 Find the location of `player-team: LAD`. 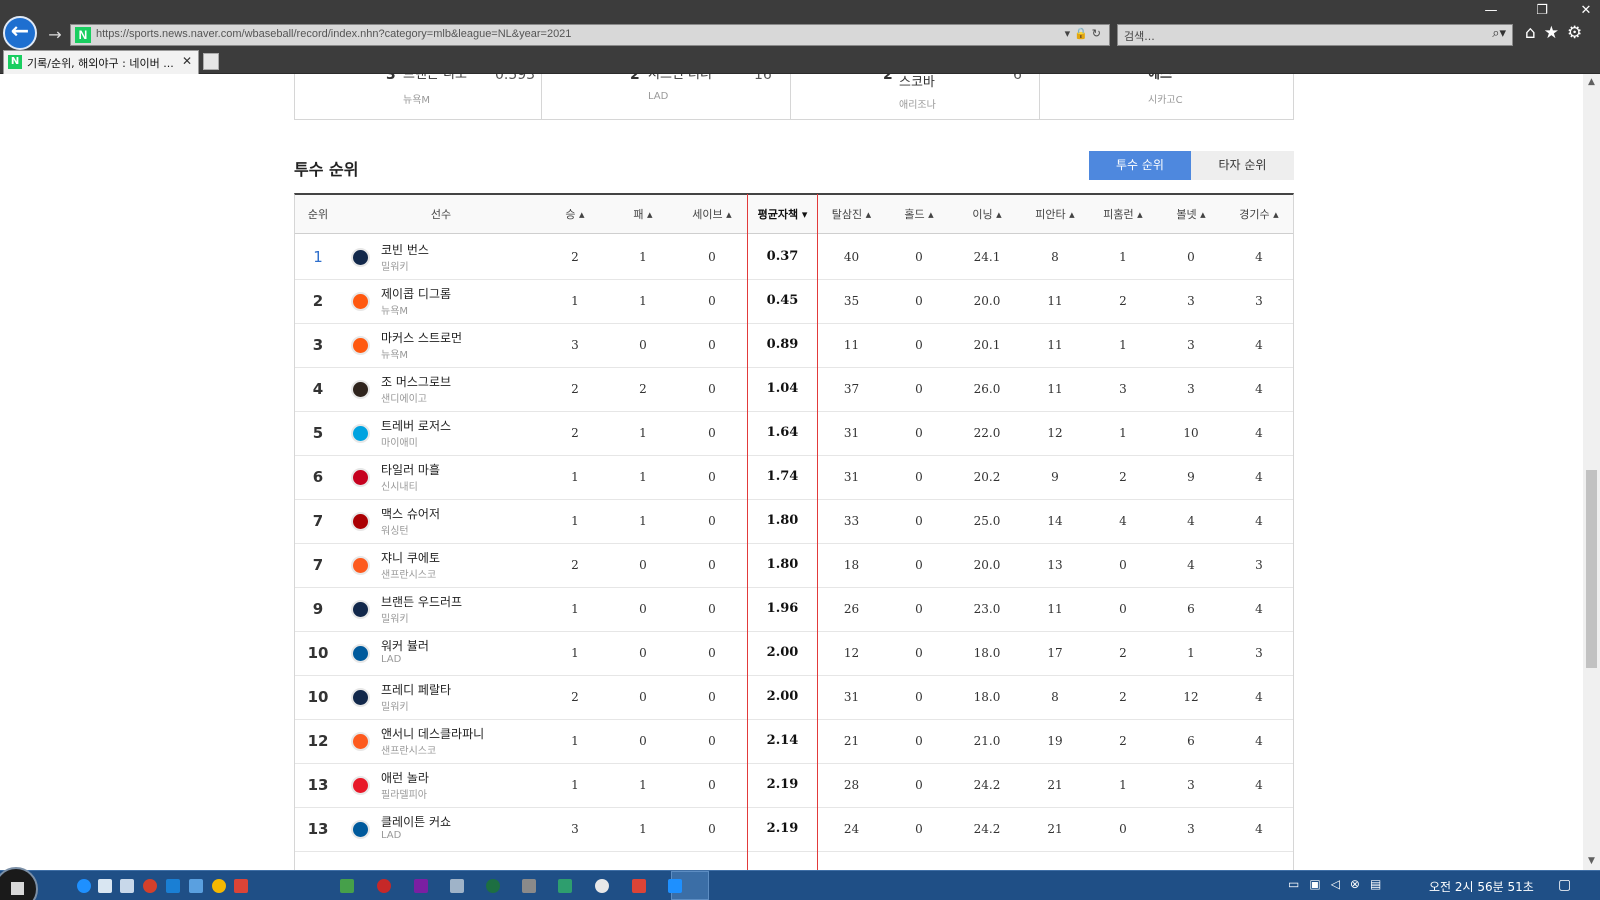

player-team: LAD is located at coordinates (391, 659).